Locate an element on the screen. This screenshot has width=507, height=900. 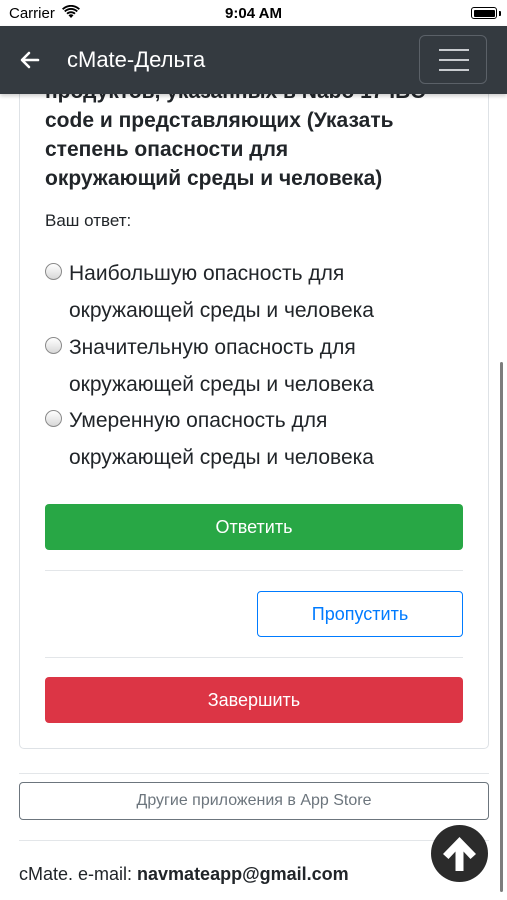
arrow-left-icon is located at coordinates (30, 60).